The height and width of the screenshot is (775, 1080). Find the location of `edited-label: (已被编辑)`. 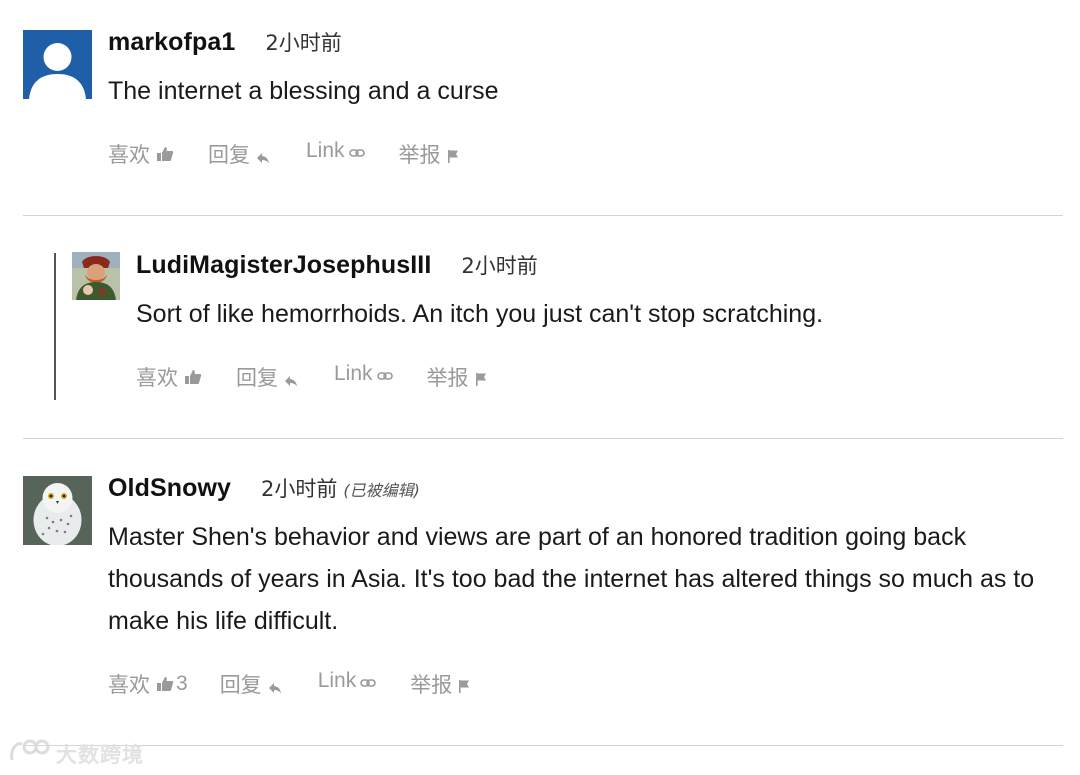

edited-label: (已被编辑) is located at coordinates (381, 490).